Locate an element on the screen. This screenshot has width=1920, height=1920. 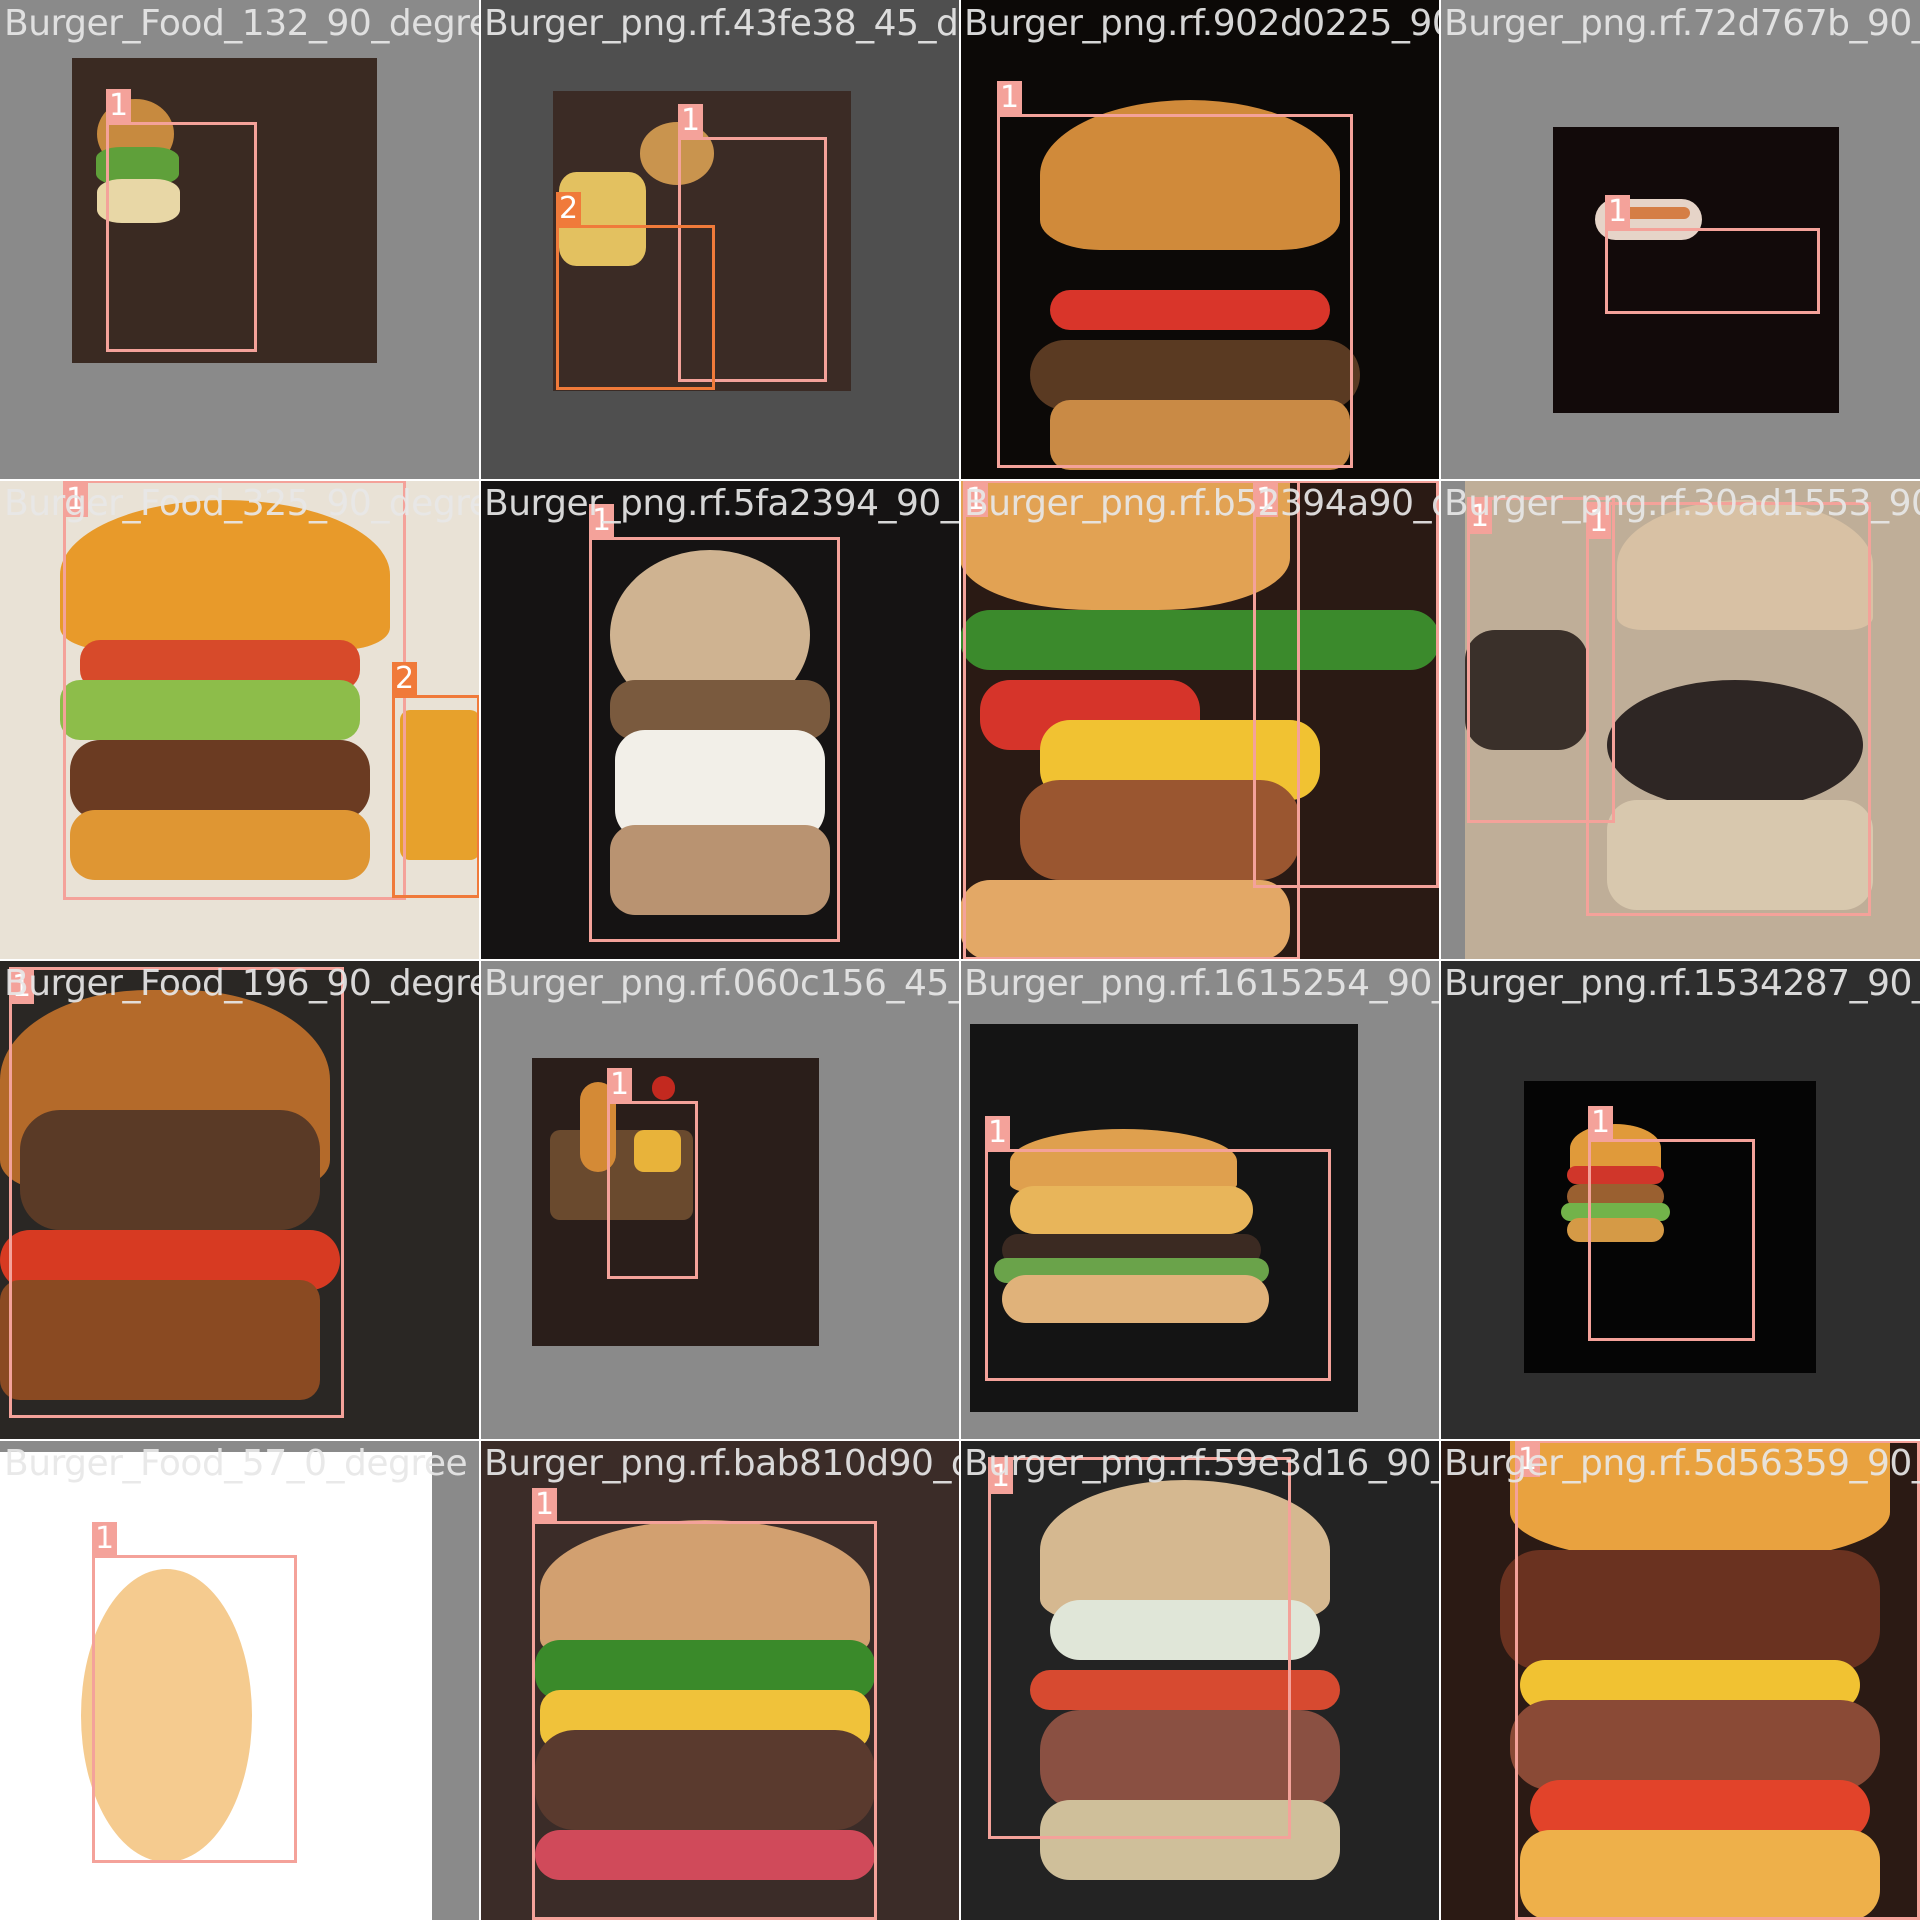
tile-filename-label: Burger_png.rf.43fe38_45_degre is located at coordinates (722, 23).